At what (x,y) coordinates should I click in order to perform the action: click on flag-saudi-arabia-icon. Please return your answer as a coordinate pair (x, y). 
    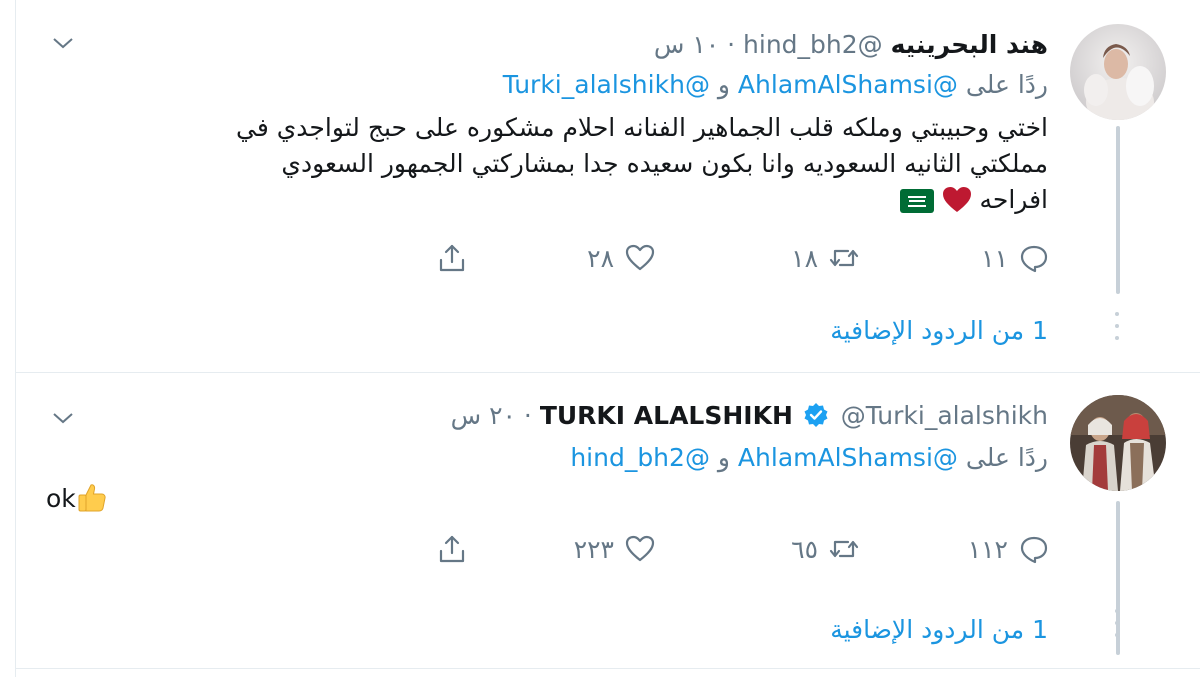
    Looking at the image, I should click on (916, 206).